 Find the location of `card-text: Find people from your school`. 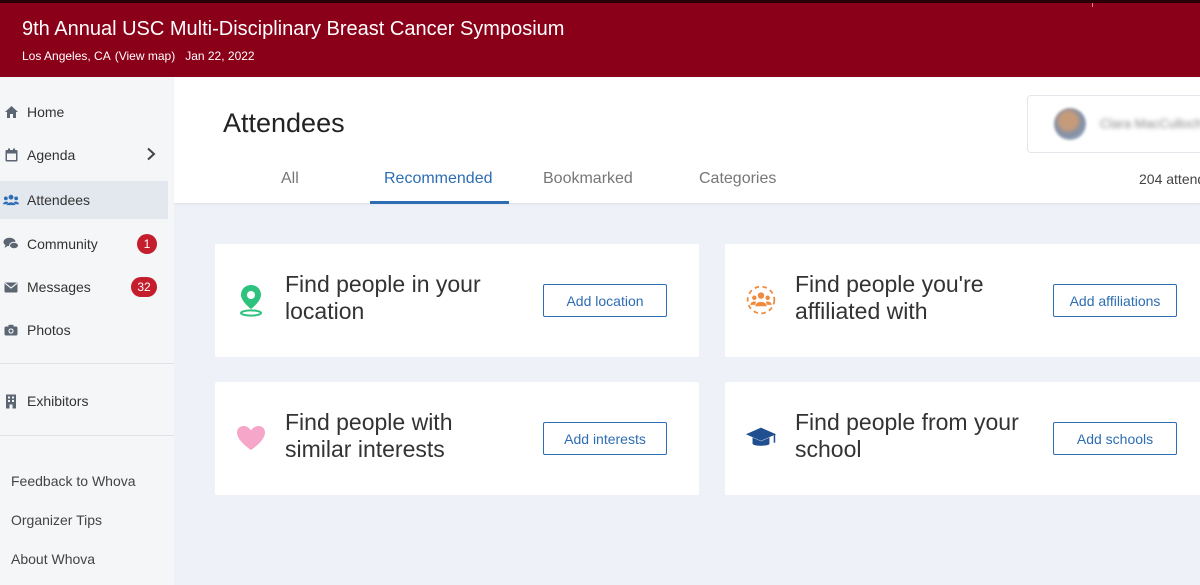

card-text: Find people from your school is located at coordinates (907, 435).